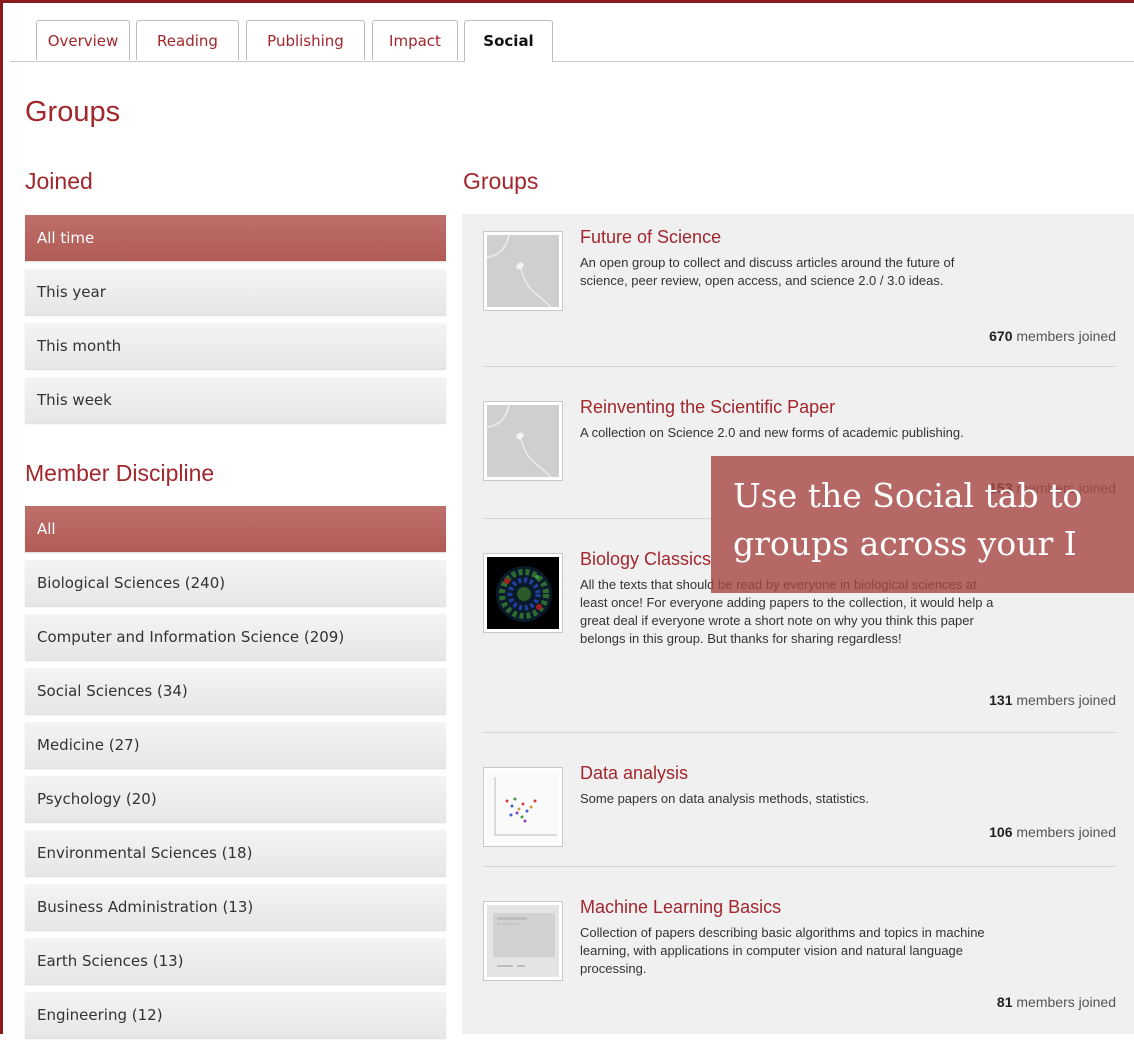 Image resolution: width=1134 pixels, height=1046 pixels. I want to click on biology-image-icon, so click(524, 594).